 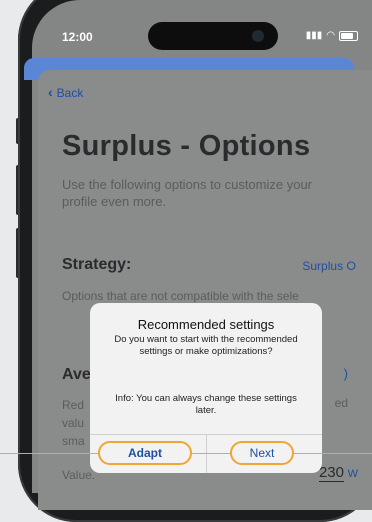 I want to click on back-label: Back, so click(x=70, y=93).